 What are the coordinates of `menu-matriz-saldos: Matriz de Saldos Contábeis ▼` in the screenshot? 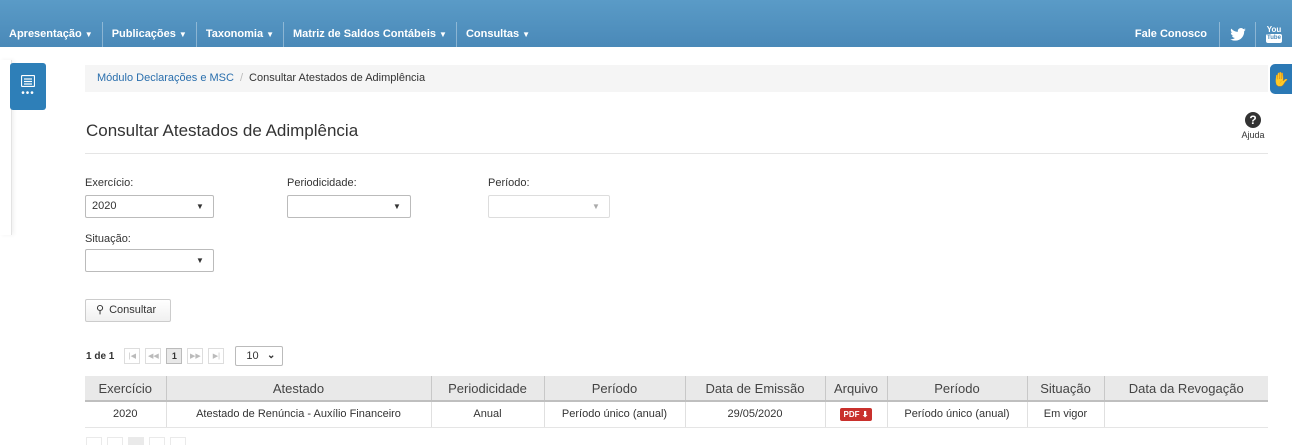 It's located at (370, 34).